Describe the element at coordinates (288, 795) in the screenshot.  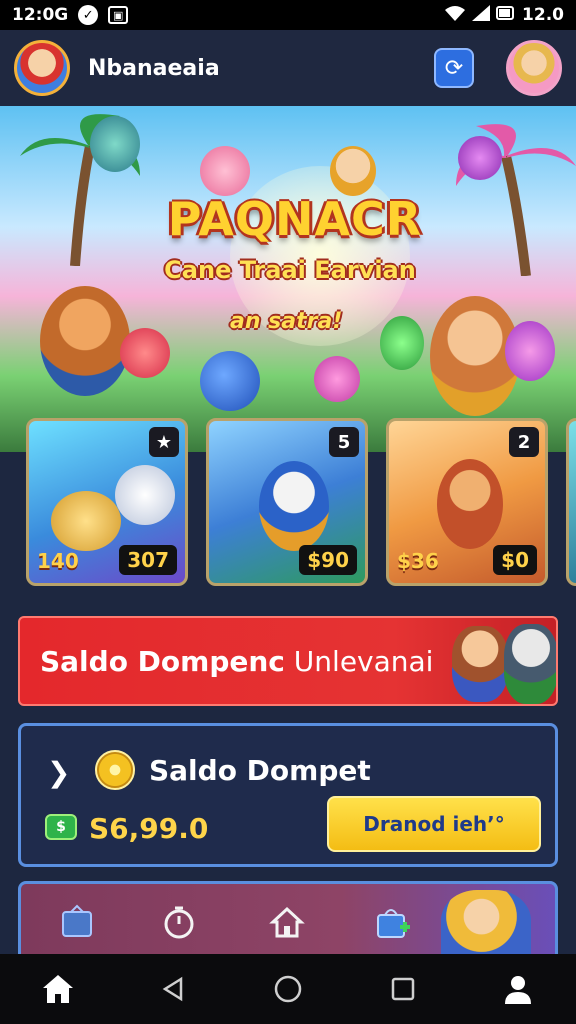
I see `wallet-card: ❯ Saldo Dompet $ S6,99.0 Dranod ieh’°` at that location.